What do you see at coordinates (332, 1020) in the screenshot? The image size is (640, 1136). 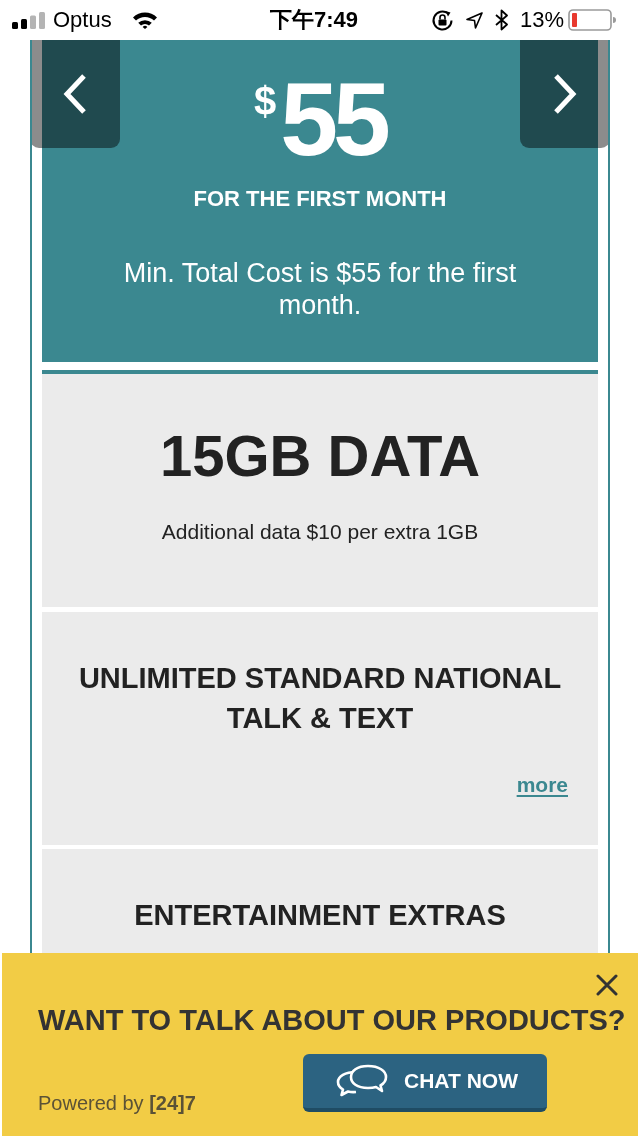 I see `chat-heading: WANT TO TALK ABOUT OUR PRODUCTS?` at bounding box center [332, 1020].